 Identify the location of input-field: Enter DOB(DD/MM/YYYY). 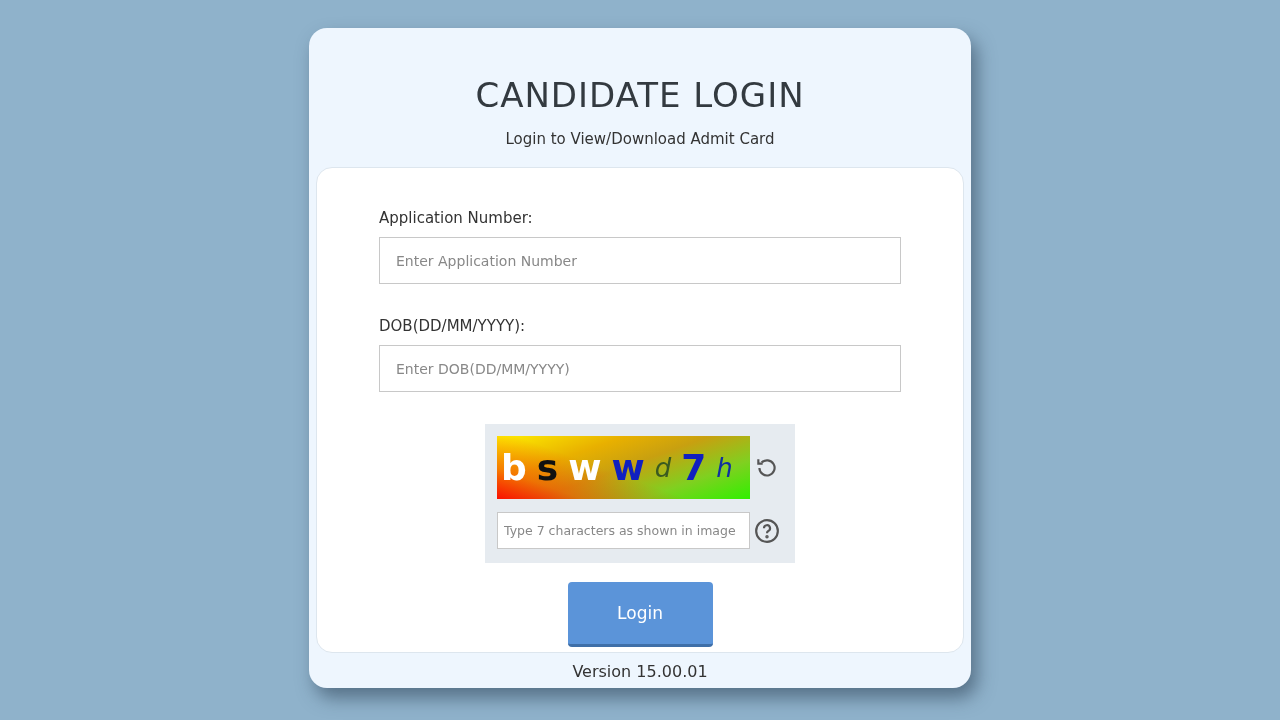
(640, 368).